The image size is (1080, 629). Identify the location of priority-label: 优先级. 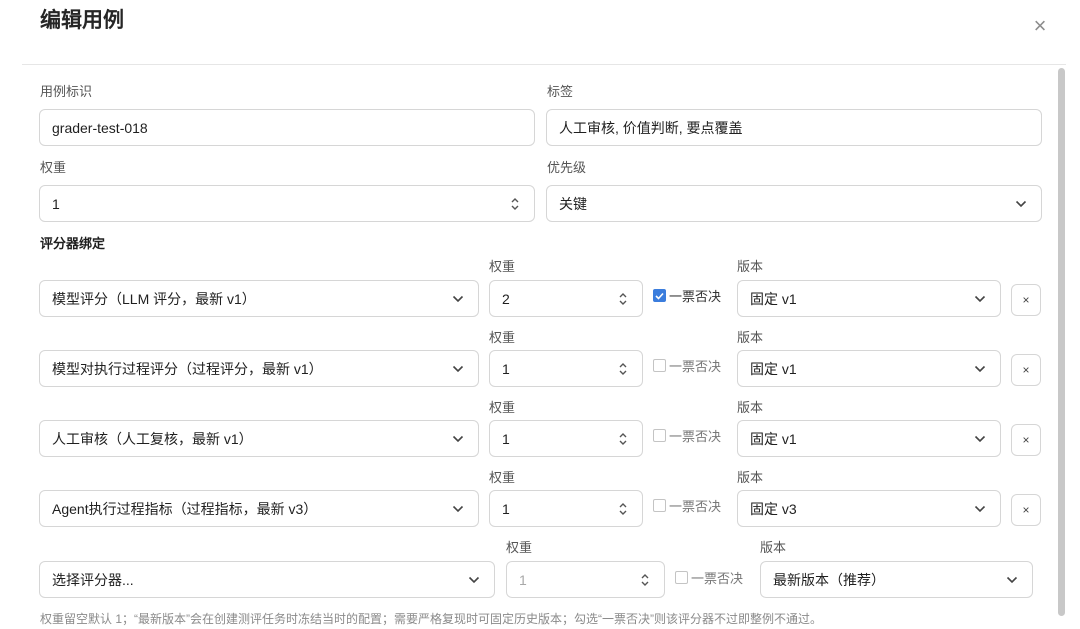
(567, 167).